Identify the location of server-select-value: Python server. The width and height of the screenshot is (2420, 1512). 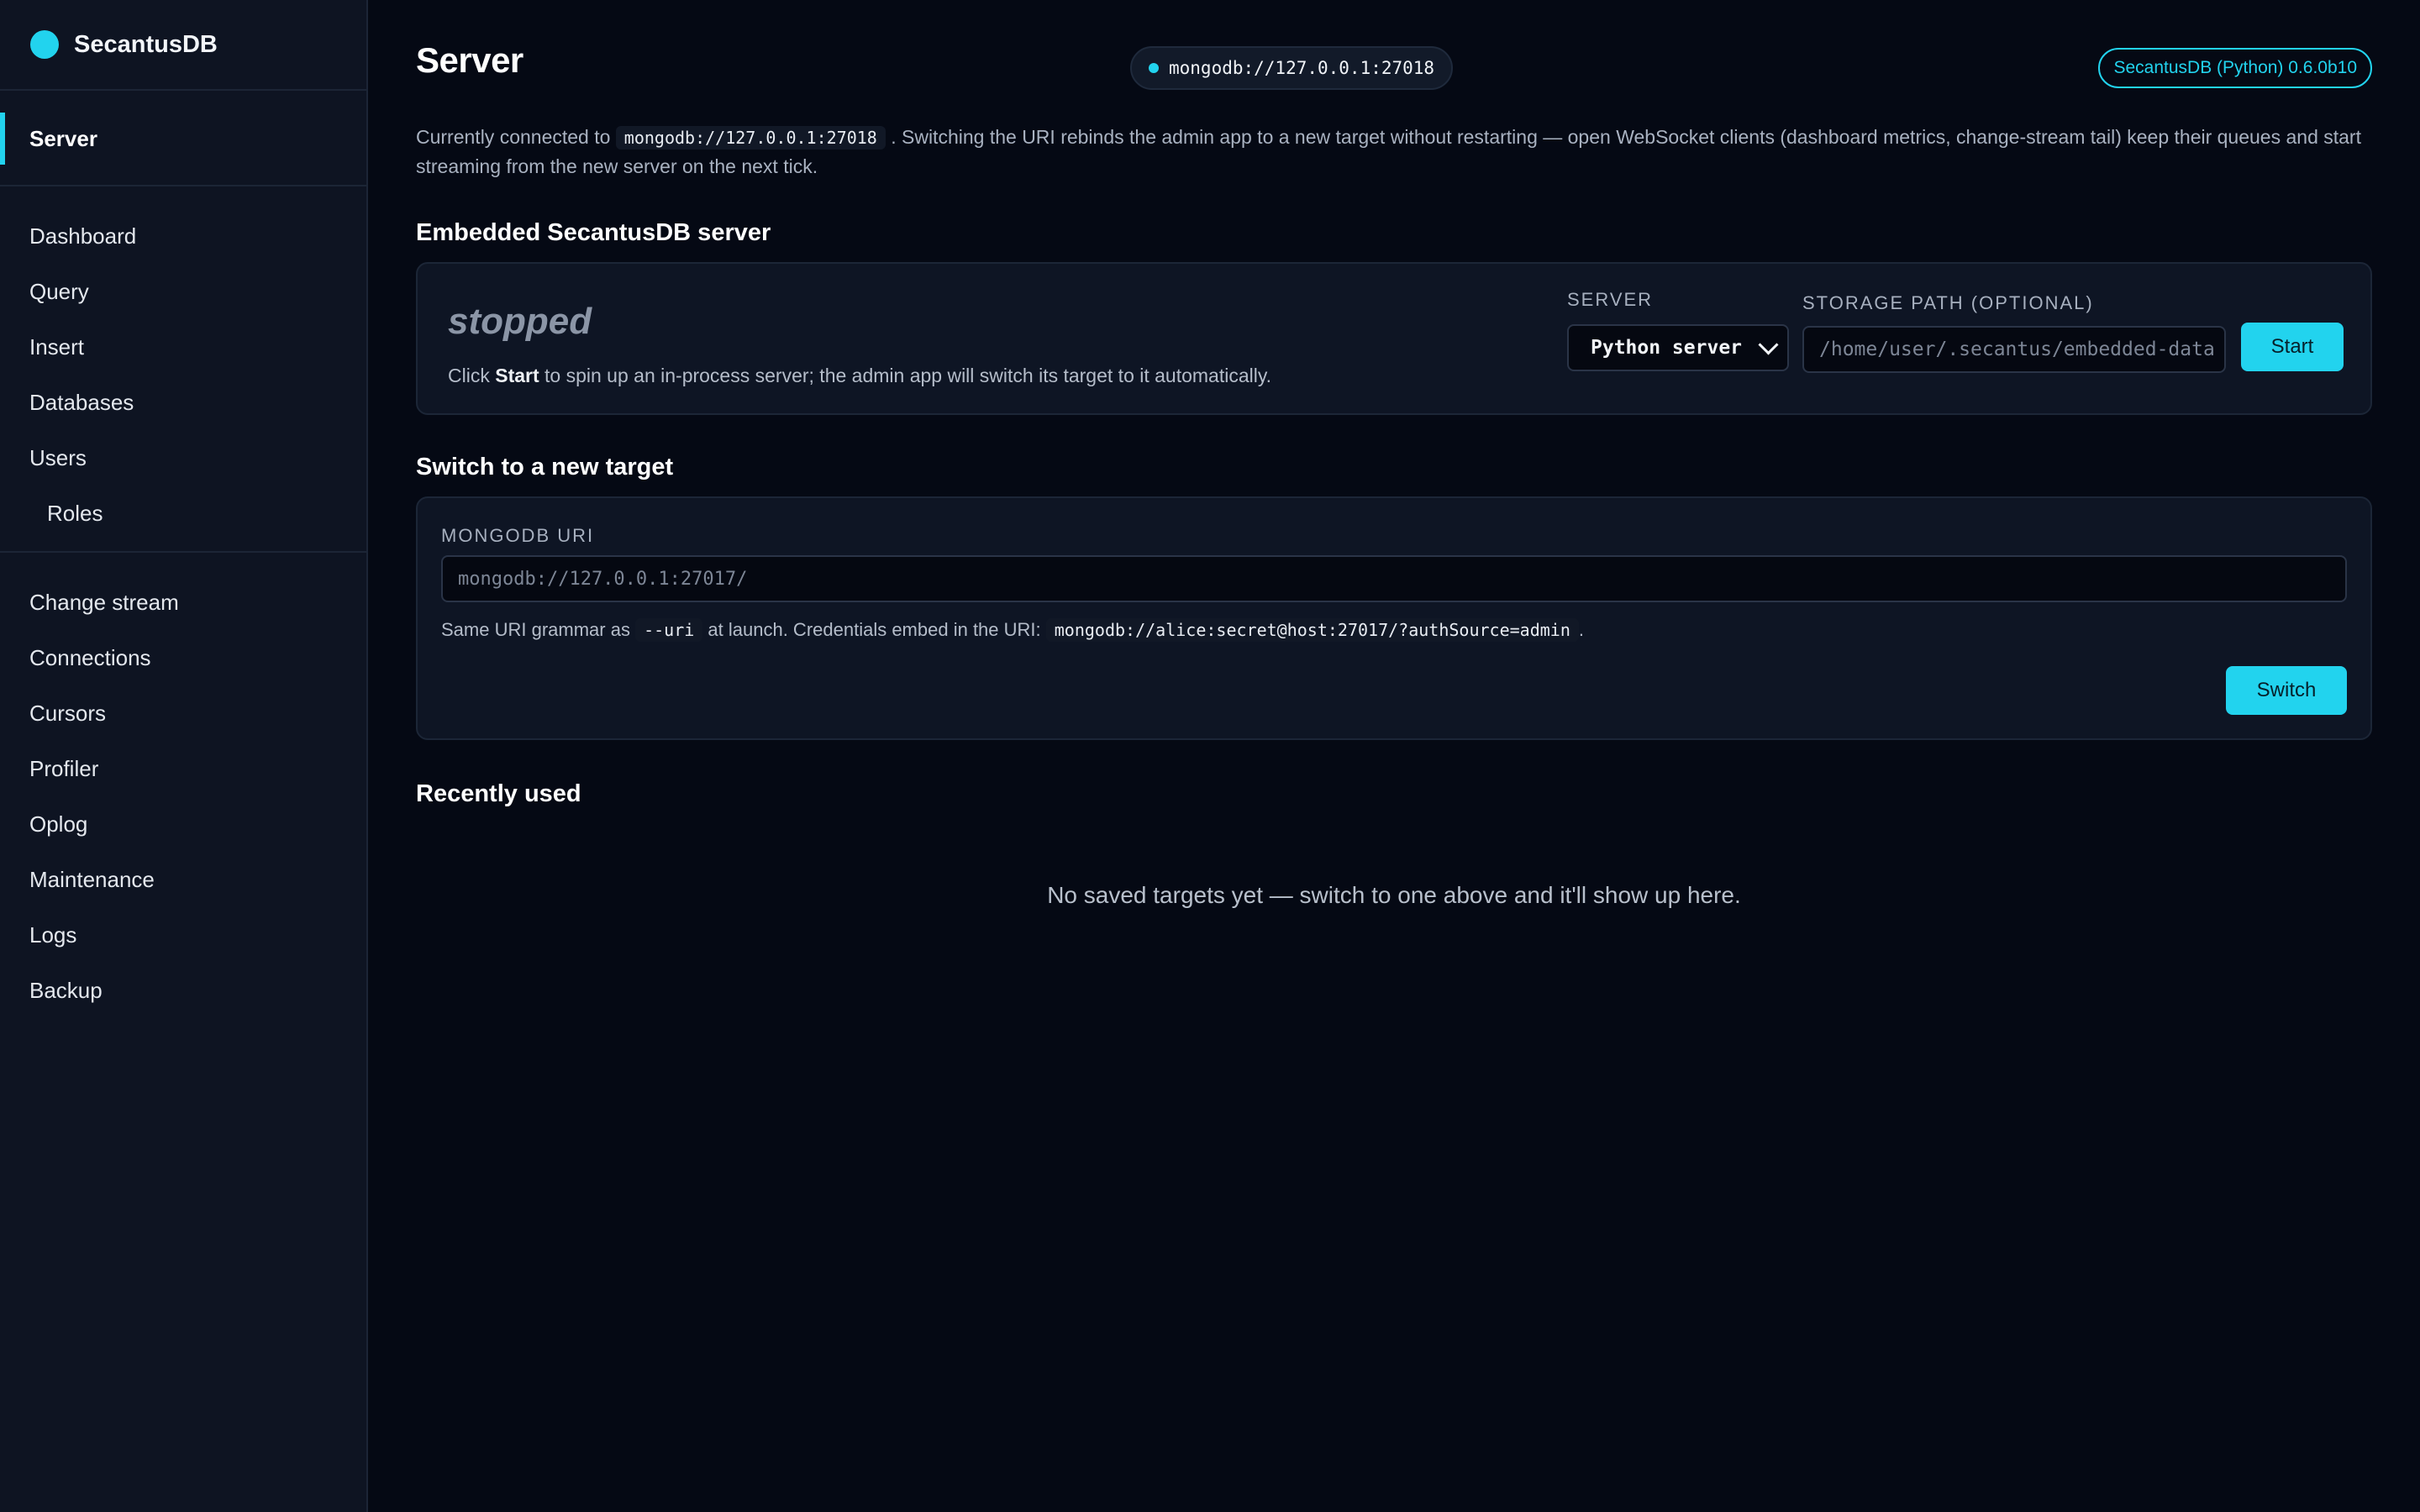
(1667, 348).